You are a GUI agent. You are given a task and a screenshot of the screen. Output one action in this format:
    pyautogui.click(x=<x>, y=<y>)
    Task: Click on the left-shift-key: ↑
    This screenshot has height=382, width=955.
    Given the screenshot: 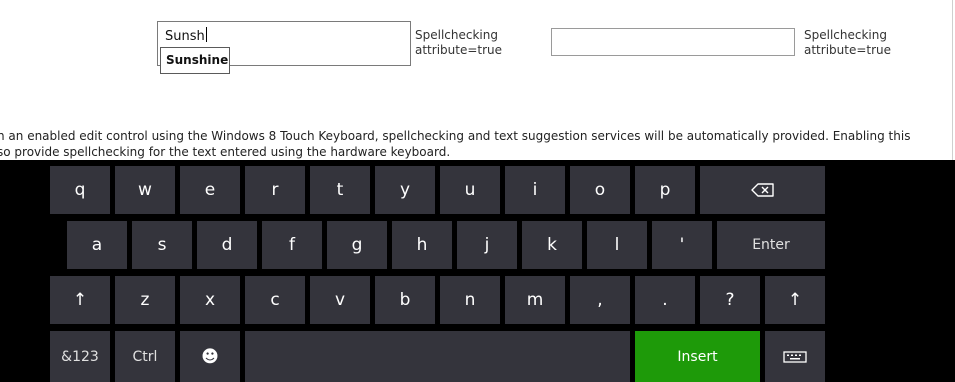 What is the action you would take?
    pyautogui.click(x=80, y=300)
    